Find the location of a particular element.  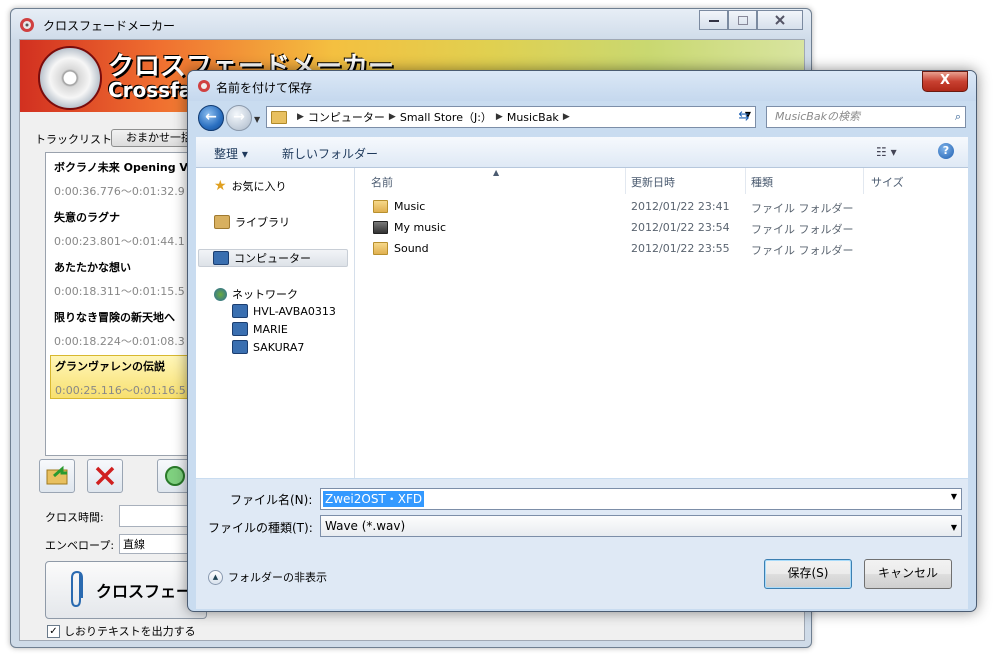

delete-button is located at coordinates (105, 476).